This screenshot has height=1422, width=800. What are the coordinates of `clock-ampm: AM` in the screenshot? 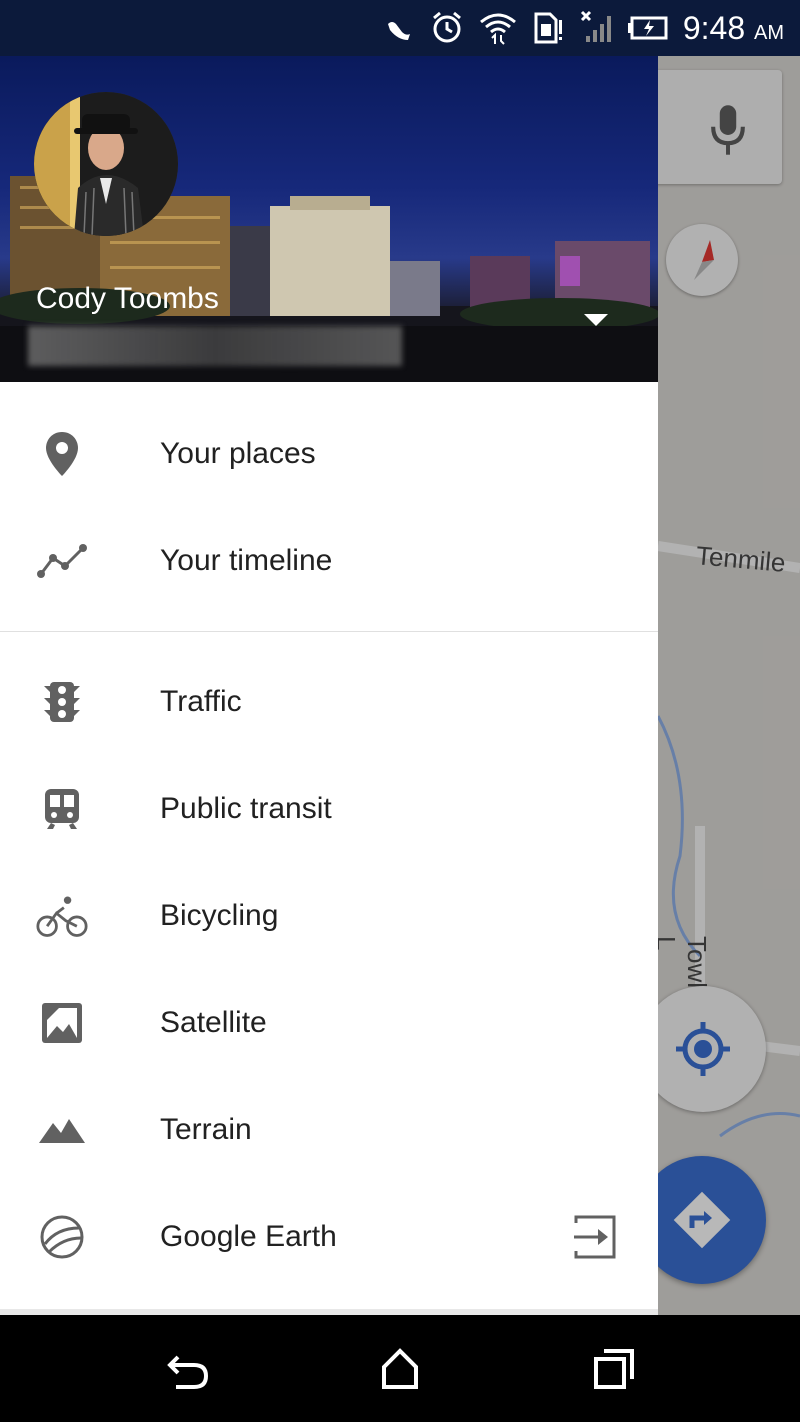 It's located at (769, 33).